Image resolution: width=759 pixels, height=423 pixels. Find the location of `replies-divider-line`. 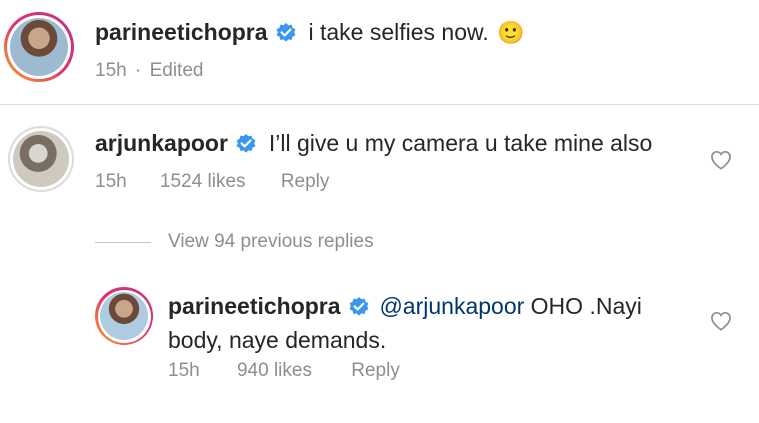

replies-divider-line is located at coordinates (123, 242).